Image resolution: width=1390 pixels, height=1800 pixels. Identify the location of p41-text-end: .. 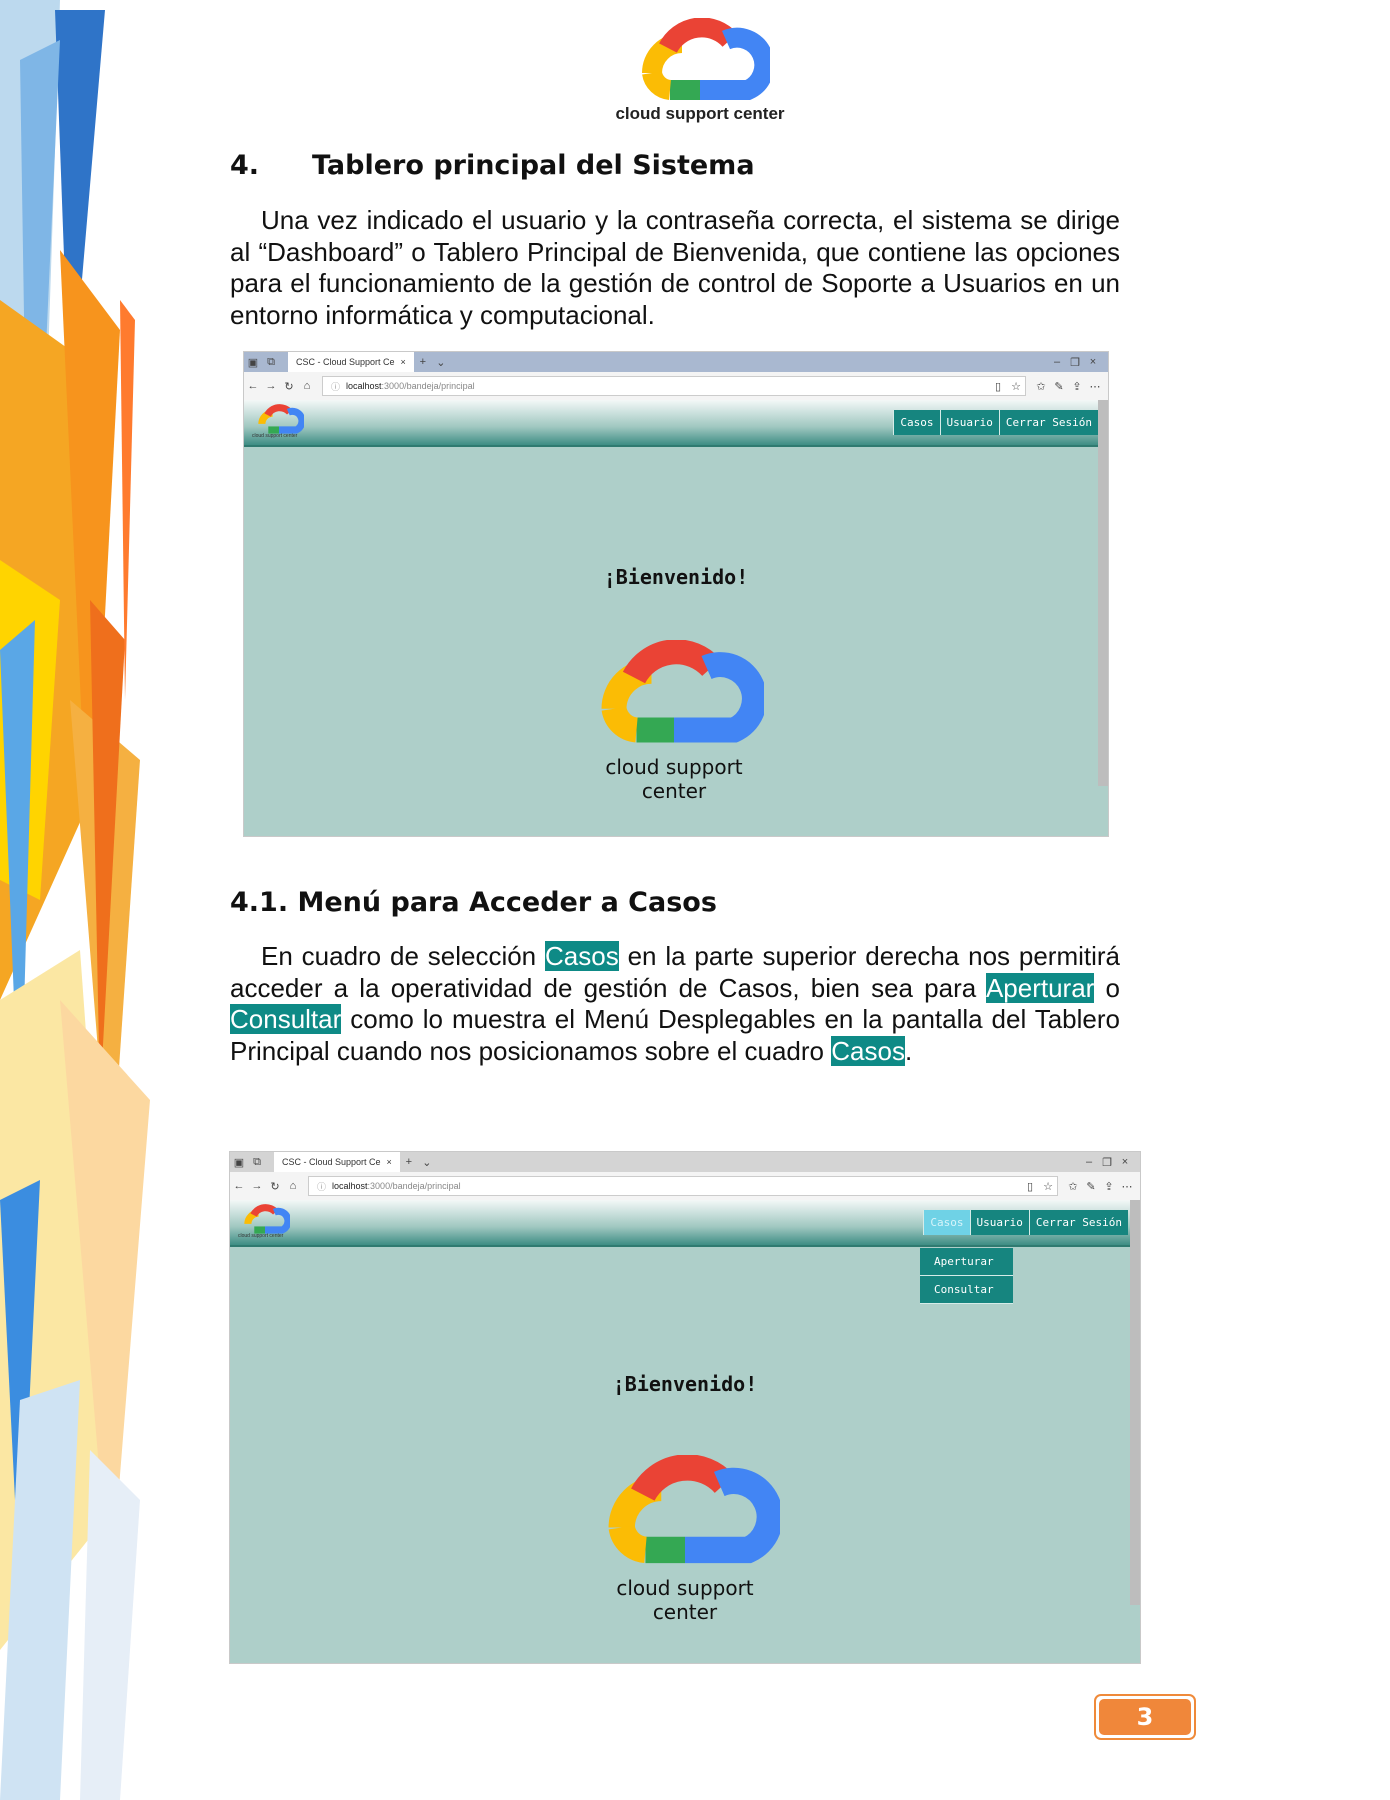
(908, 1050).